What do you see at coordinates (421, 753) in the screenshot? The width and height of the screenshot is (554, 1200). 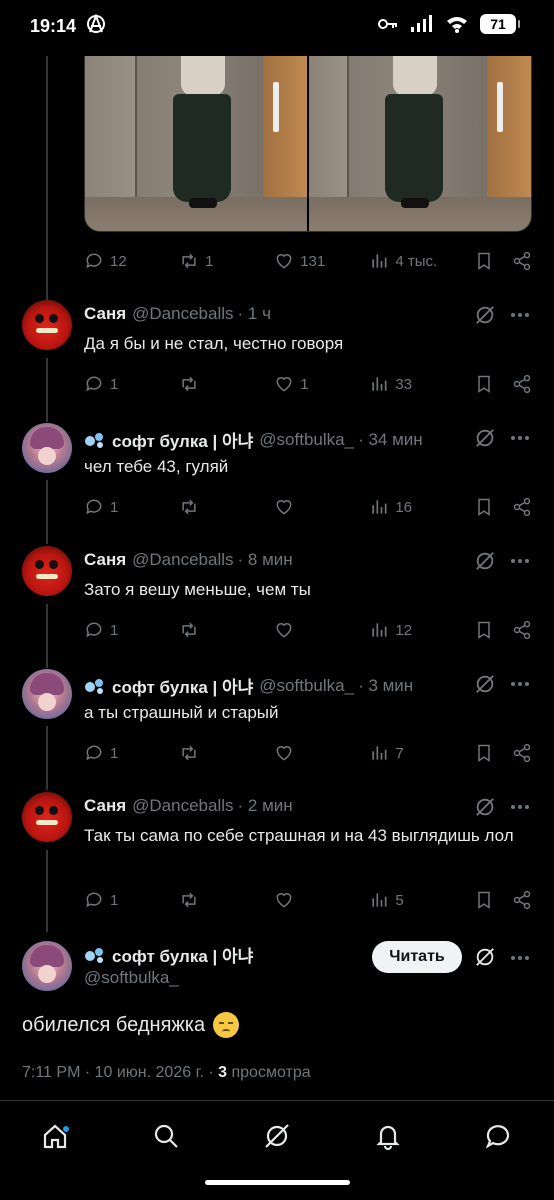 I see `views-button: 7` at bounding box center [421, 753].